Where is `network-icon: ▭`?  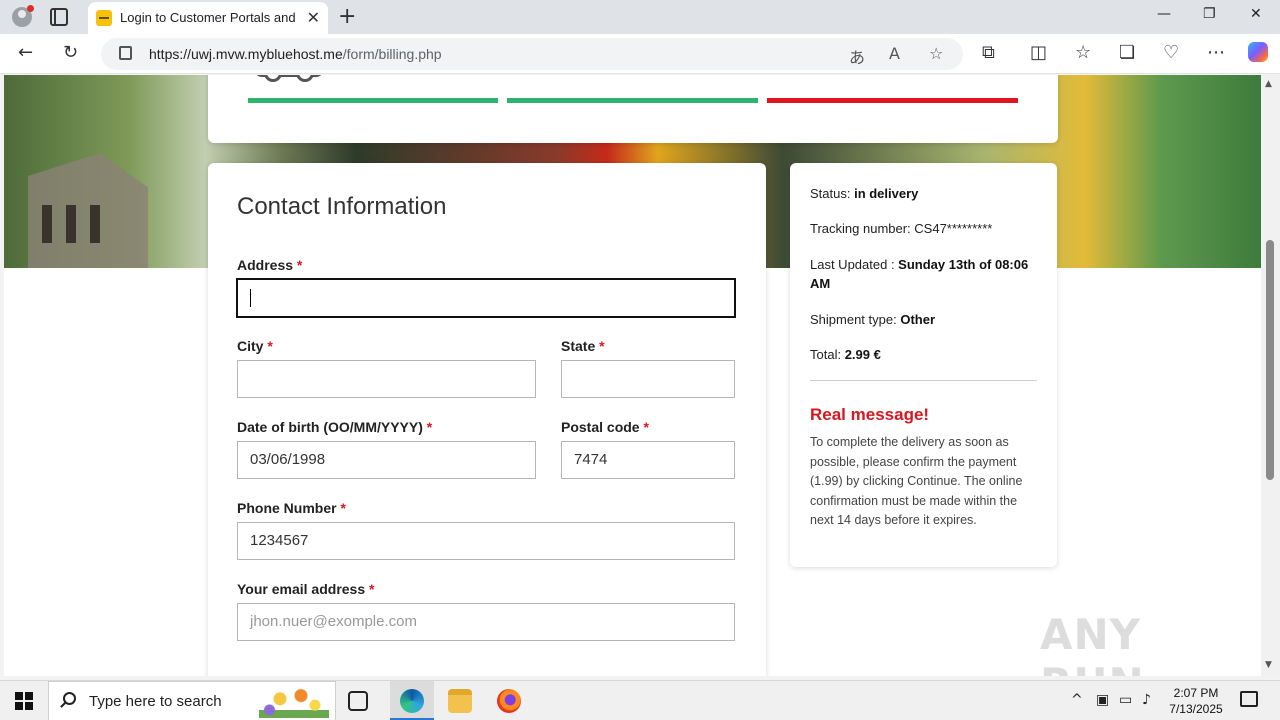
network-icon: ▭ is located at coordinates (1125, 700).